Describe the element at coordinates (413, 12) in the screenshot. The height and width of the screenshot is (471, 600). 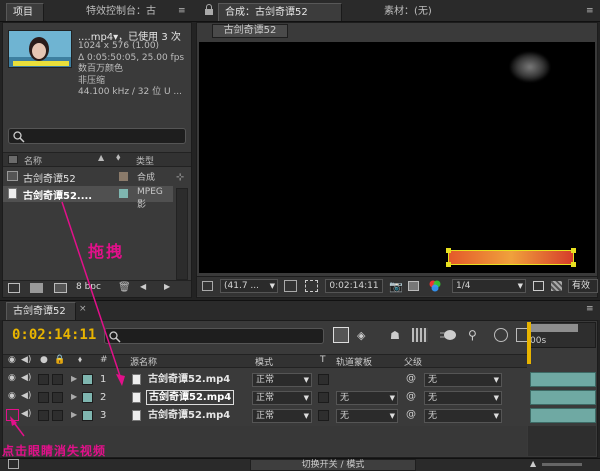
I see `tab-footage: 素材：(无)` at that location.